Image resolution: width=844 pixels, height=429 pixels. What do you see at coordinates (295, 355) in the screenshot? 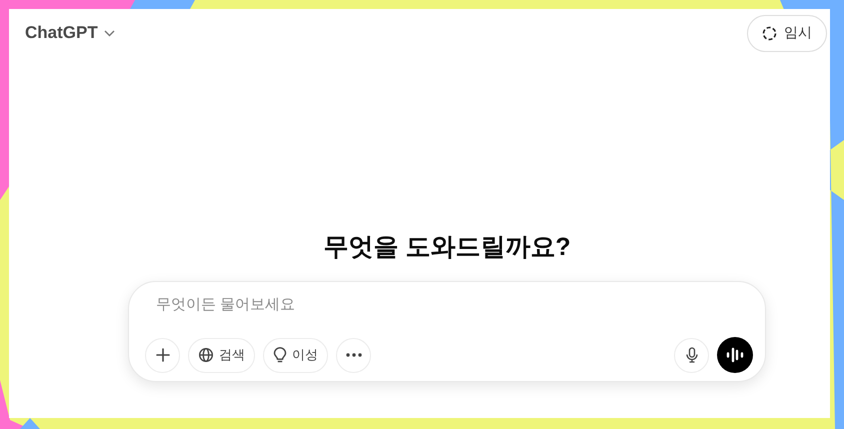
I see `reason-button: 이성` at bounding box center [295, 355].